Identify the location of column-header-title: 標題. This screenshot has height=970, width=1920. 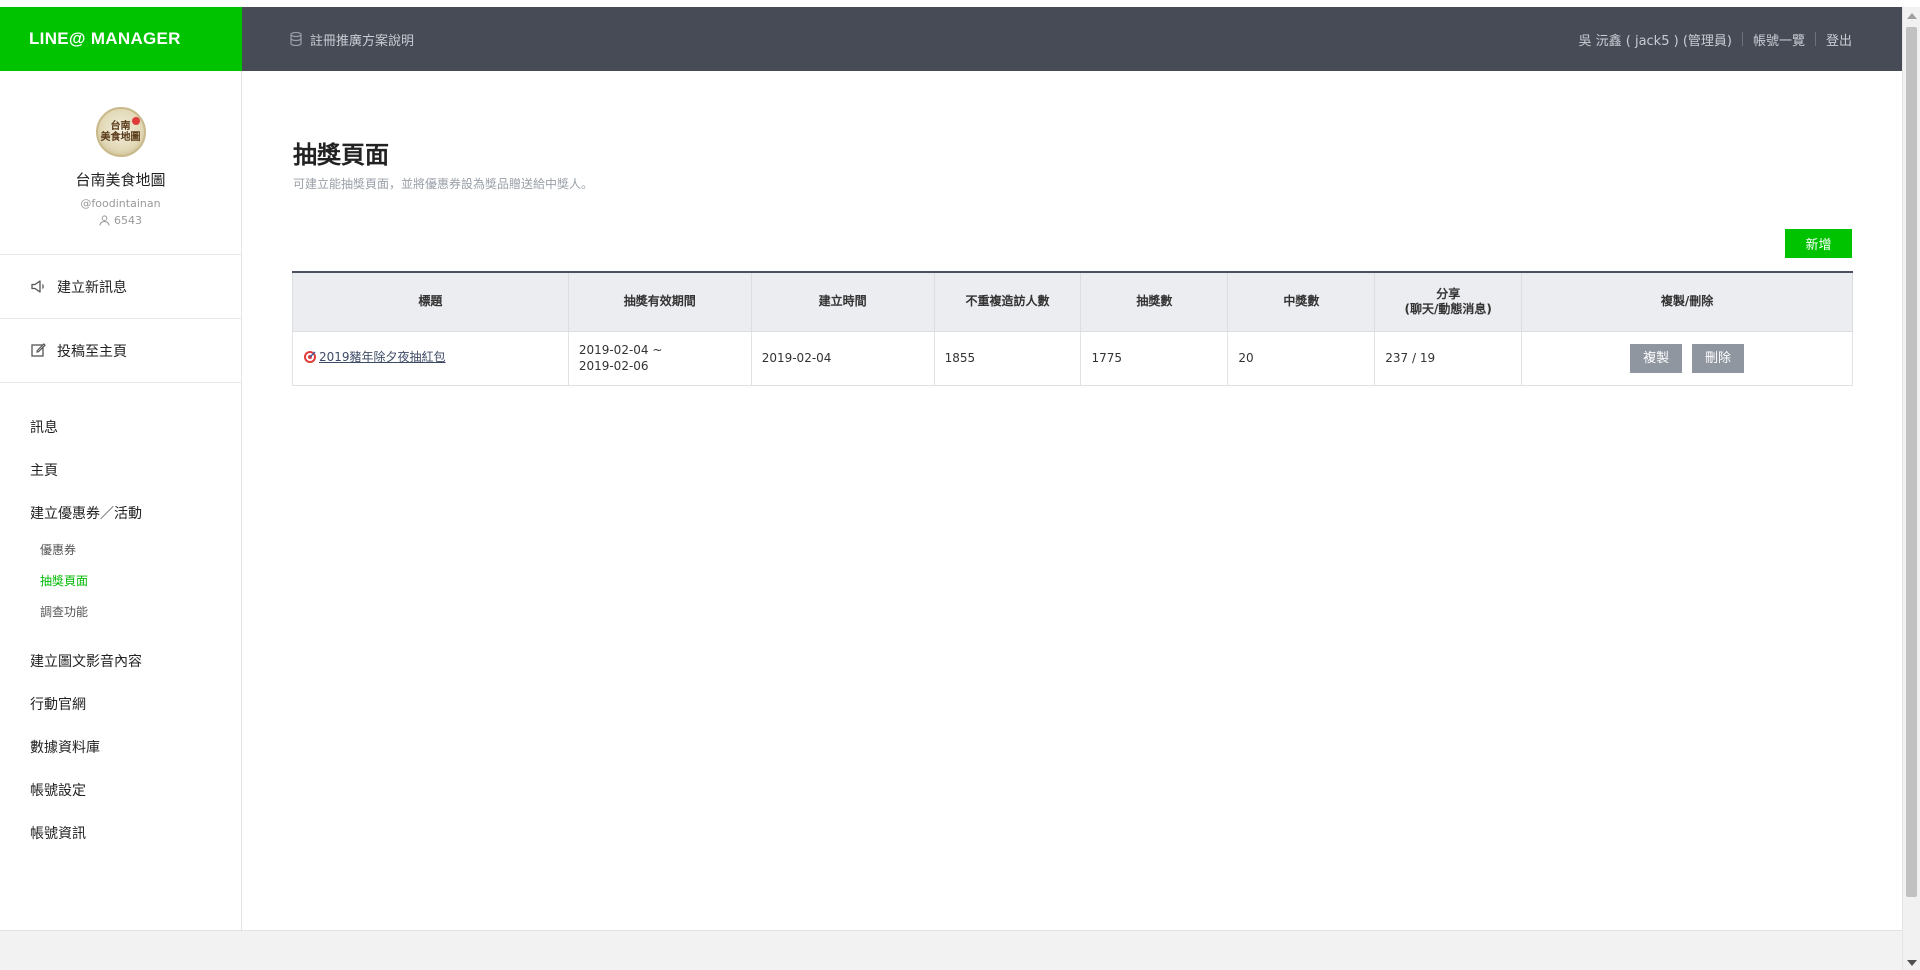
(430, 301).